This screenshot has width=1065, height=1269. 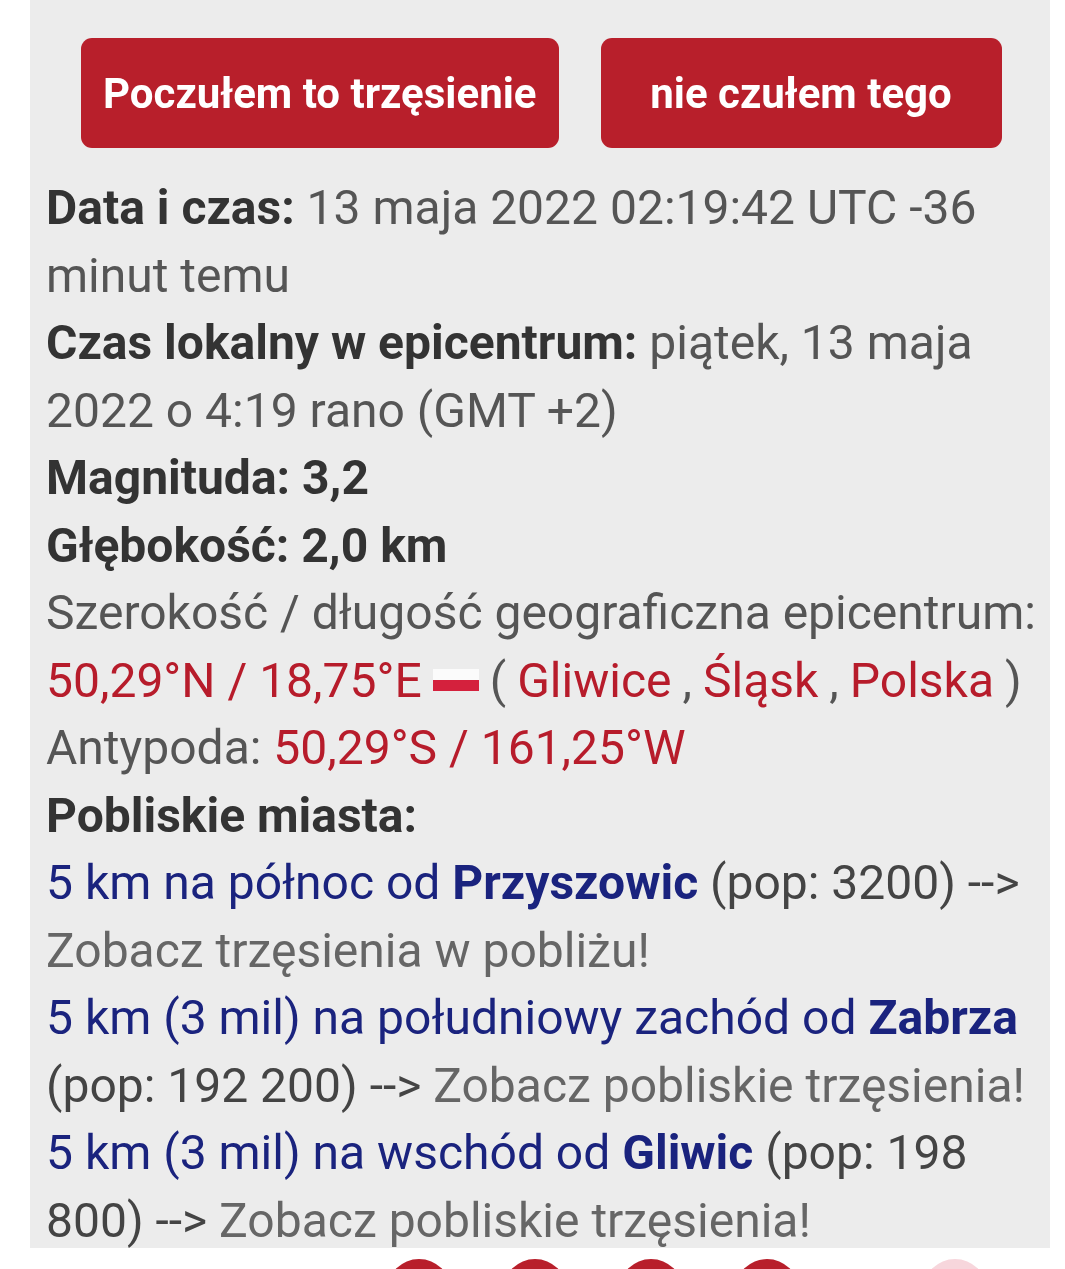 What do you see at coordinates (541, 613) in the screenshot?
I see `coordinates-label: Szerokość / długość geograficzna epicentrum:` at bounding box center [541, 613].